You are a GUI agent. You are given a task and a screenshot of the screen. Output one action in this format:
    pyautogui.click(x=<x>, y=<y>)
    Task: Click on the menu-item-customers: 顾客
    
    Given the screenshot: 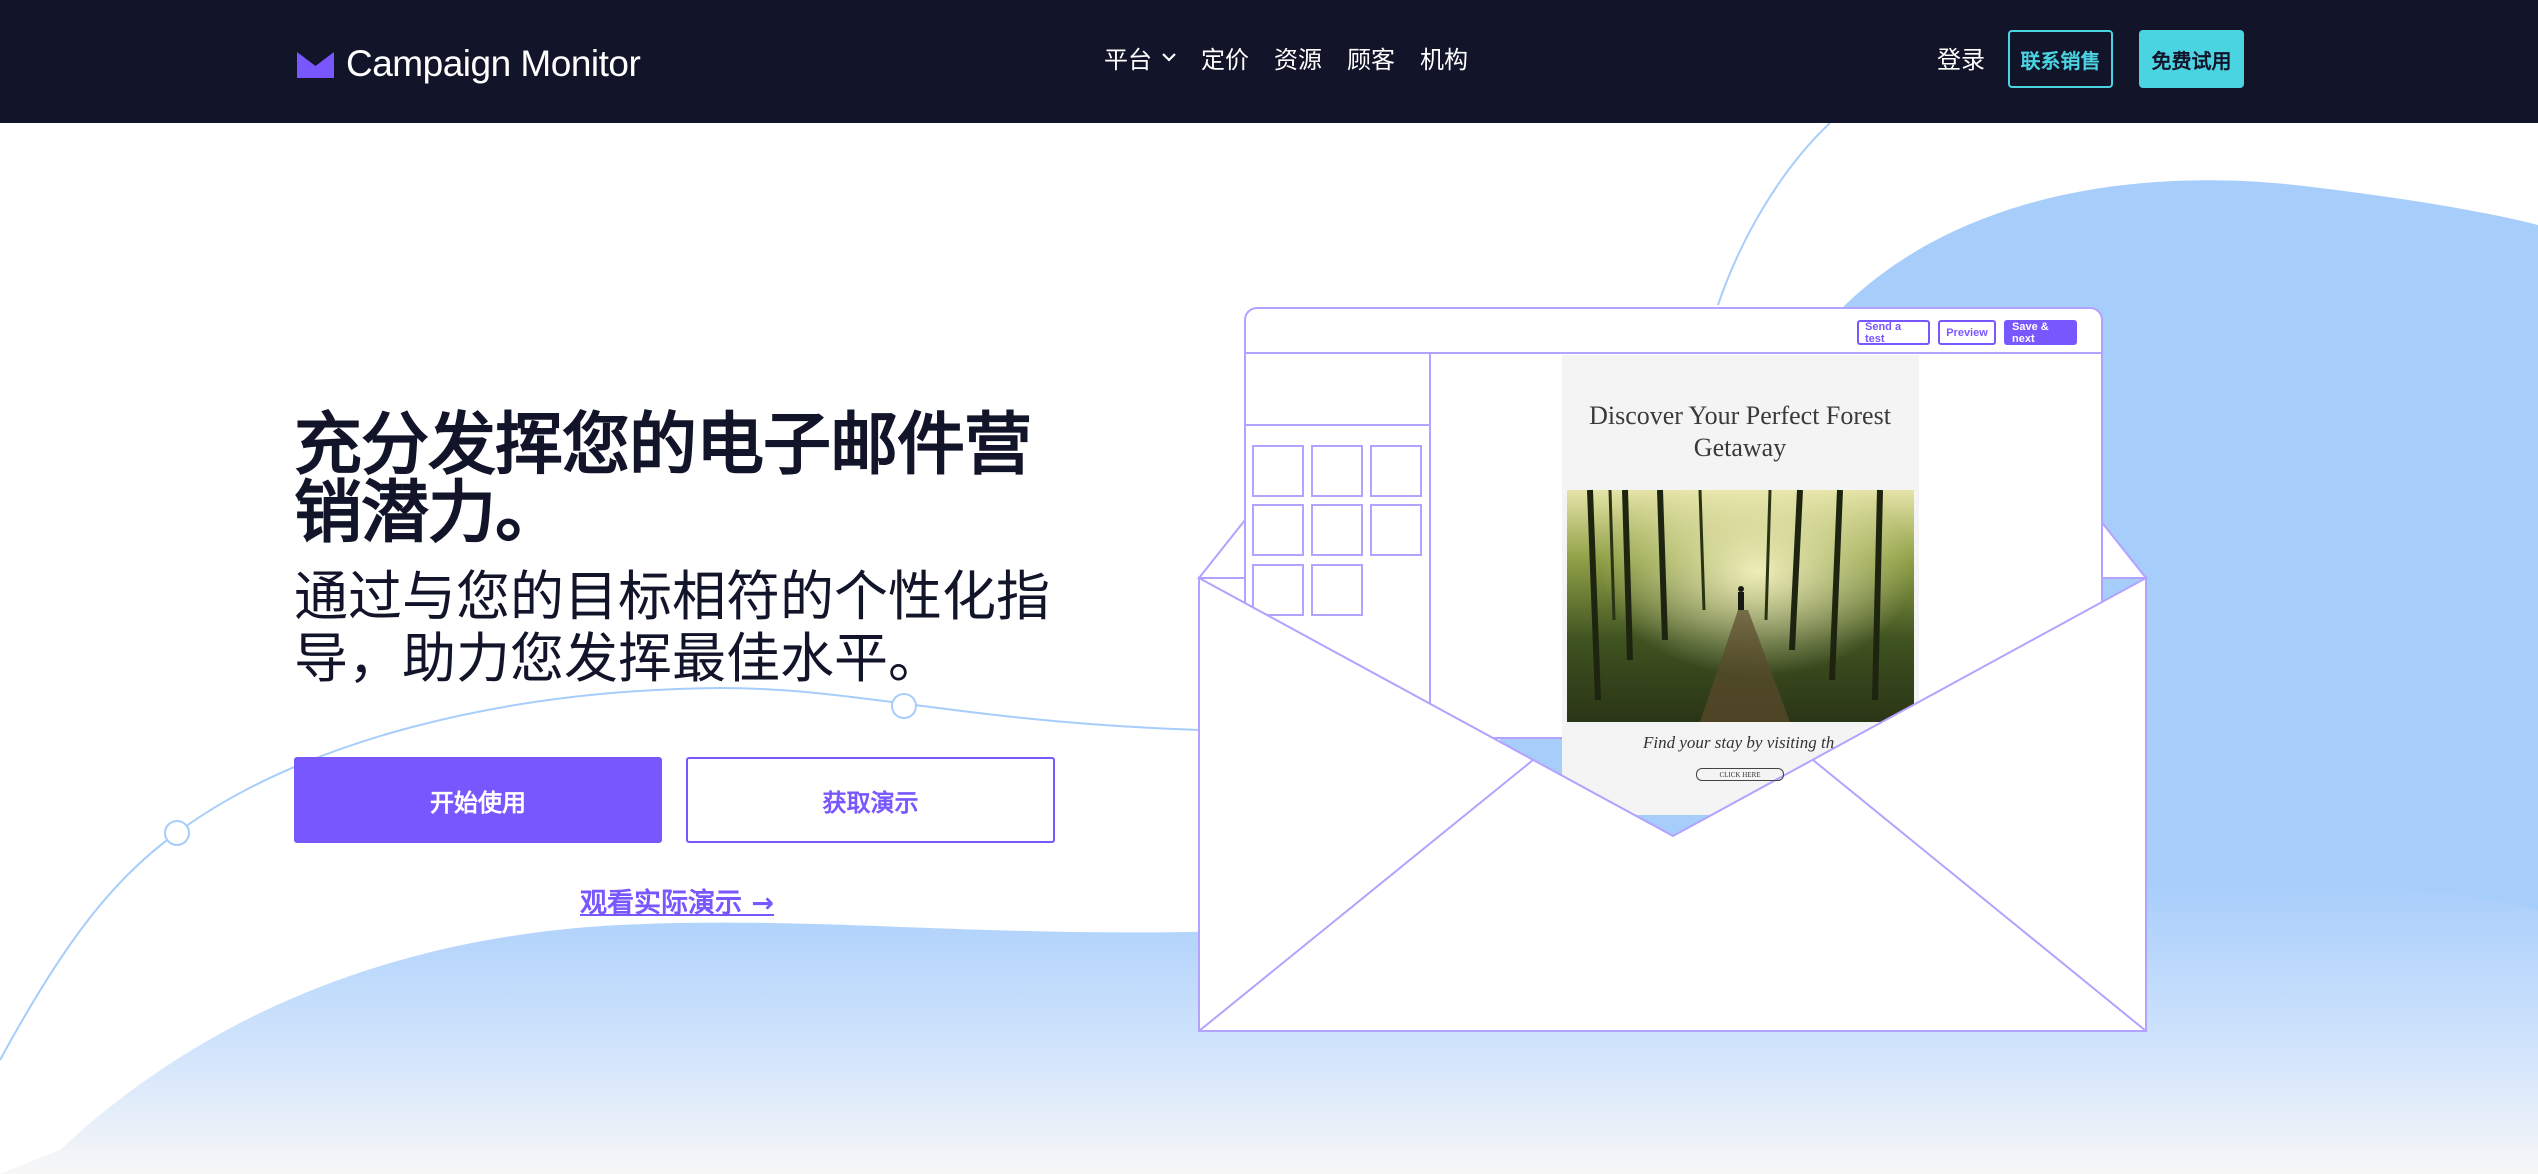 What is the action you would take?
    pyautogui.click(x=1371, y=57)
    